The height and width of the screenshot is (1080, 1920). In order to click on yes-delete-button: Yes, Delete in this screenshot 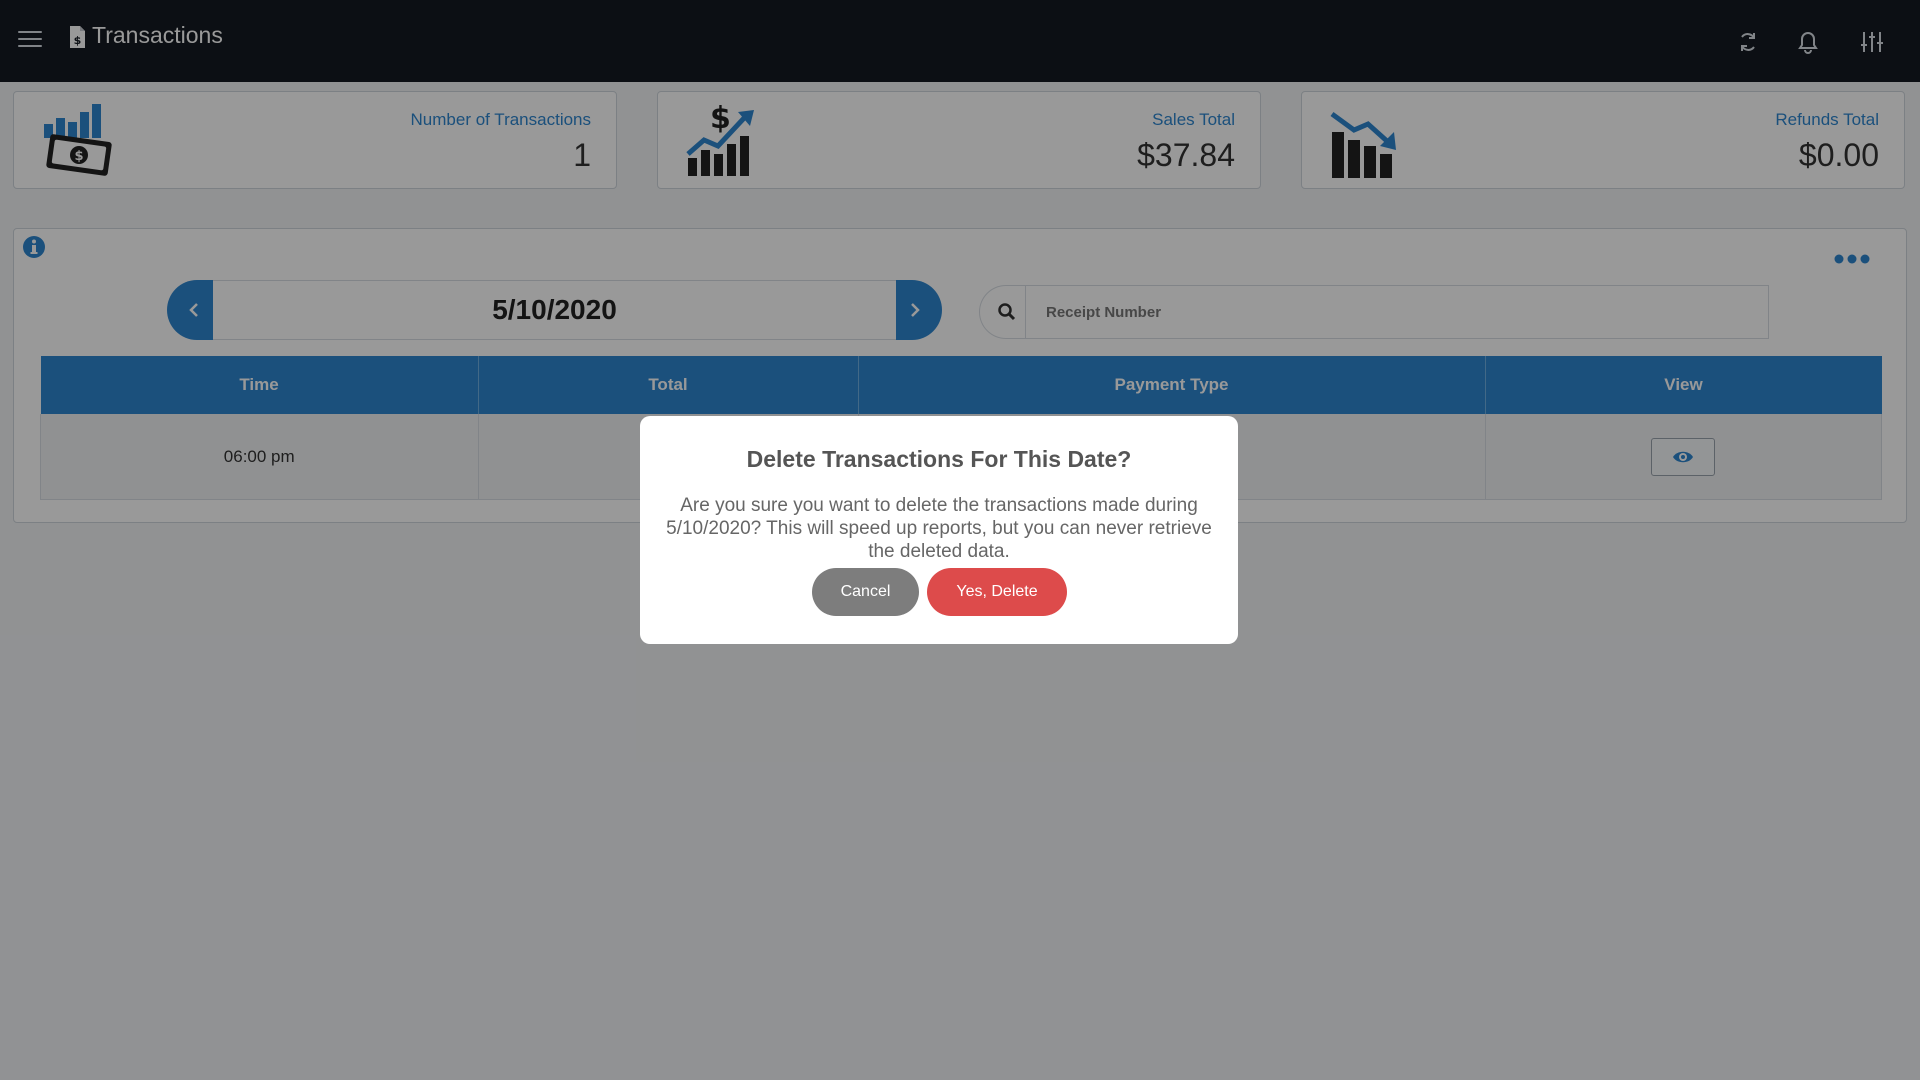, I will do `click(997, 592)`.